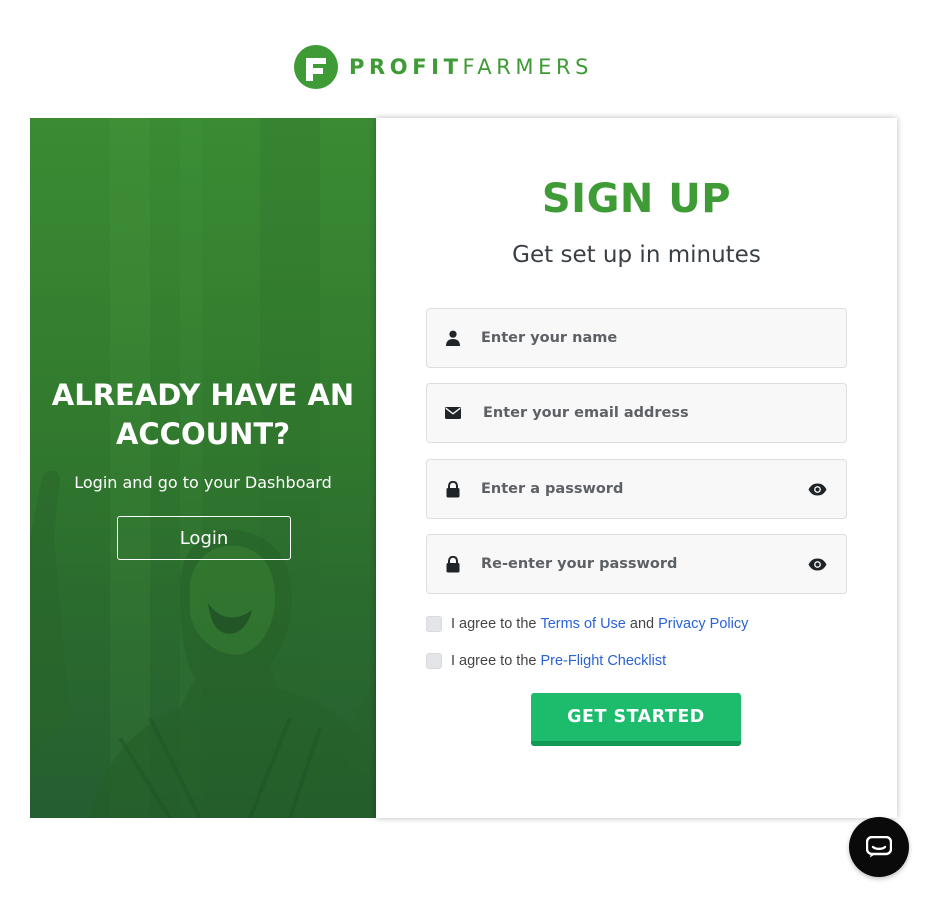 The width and height of the screenshot is (929, 898). I want to click on checklist-prefix: I agree to the, so click(494, 661).